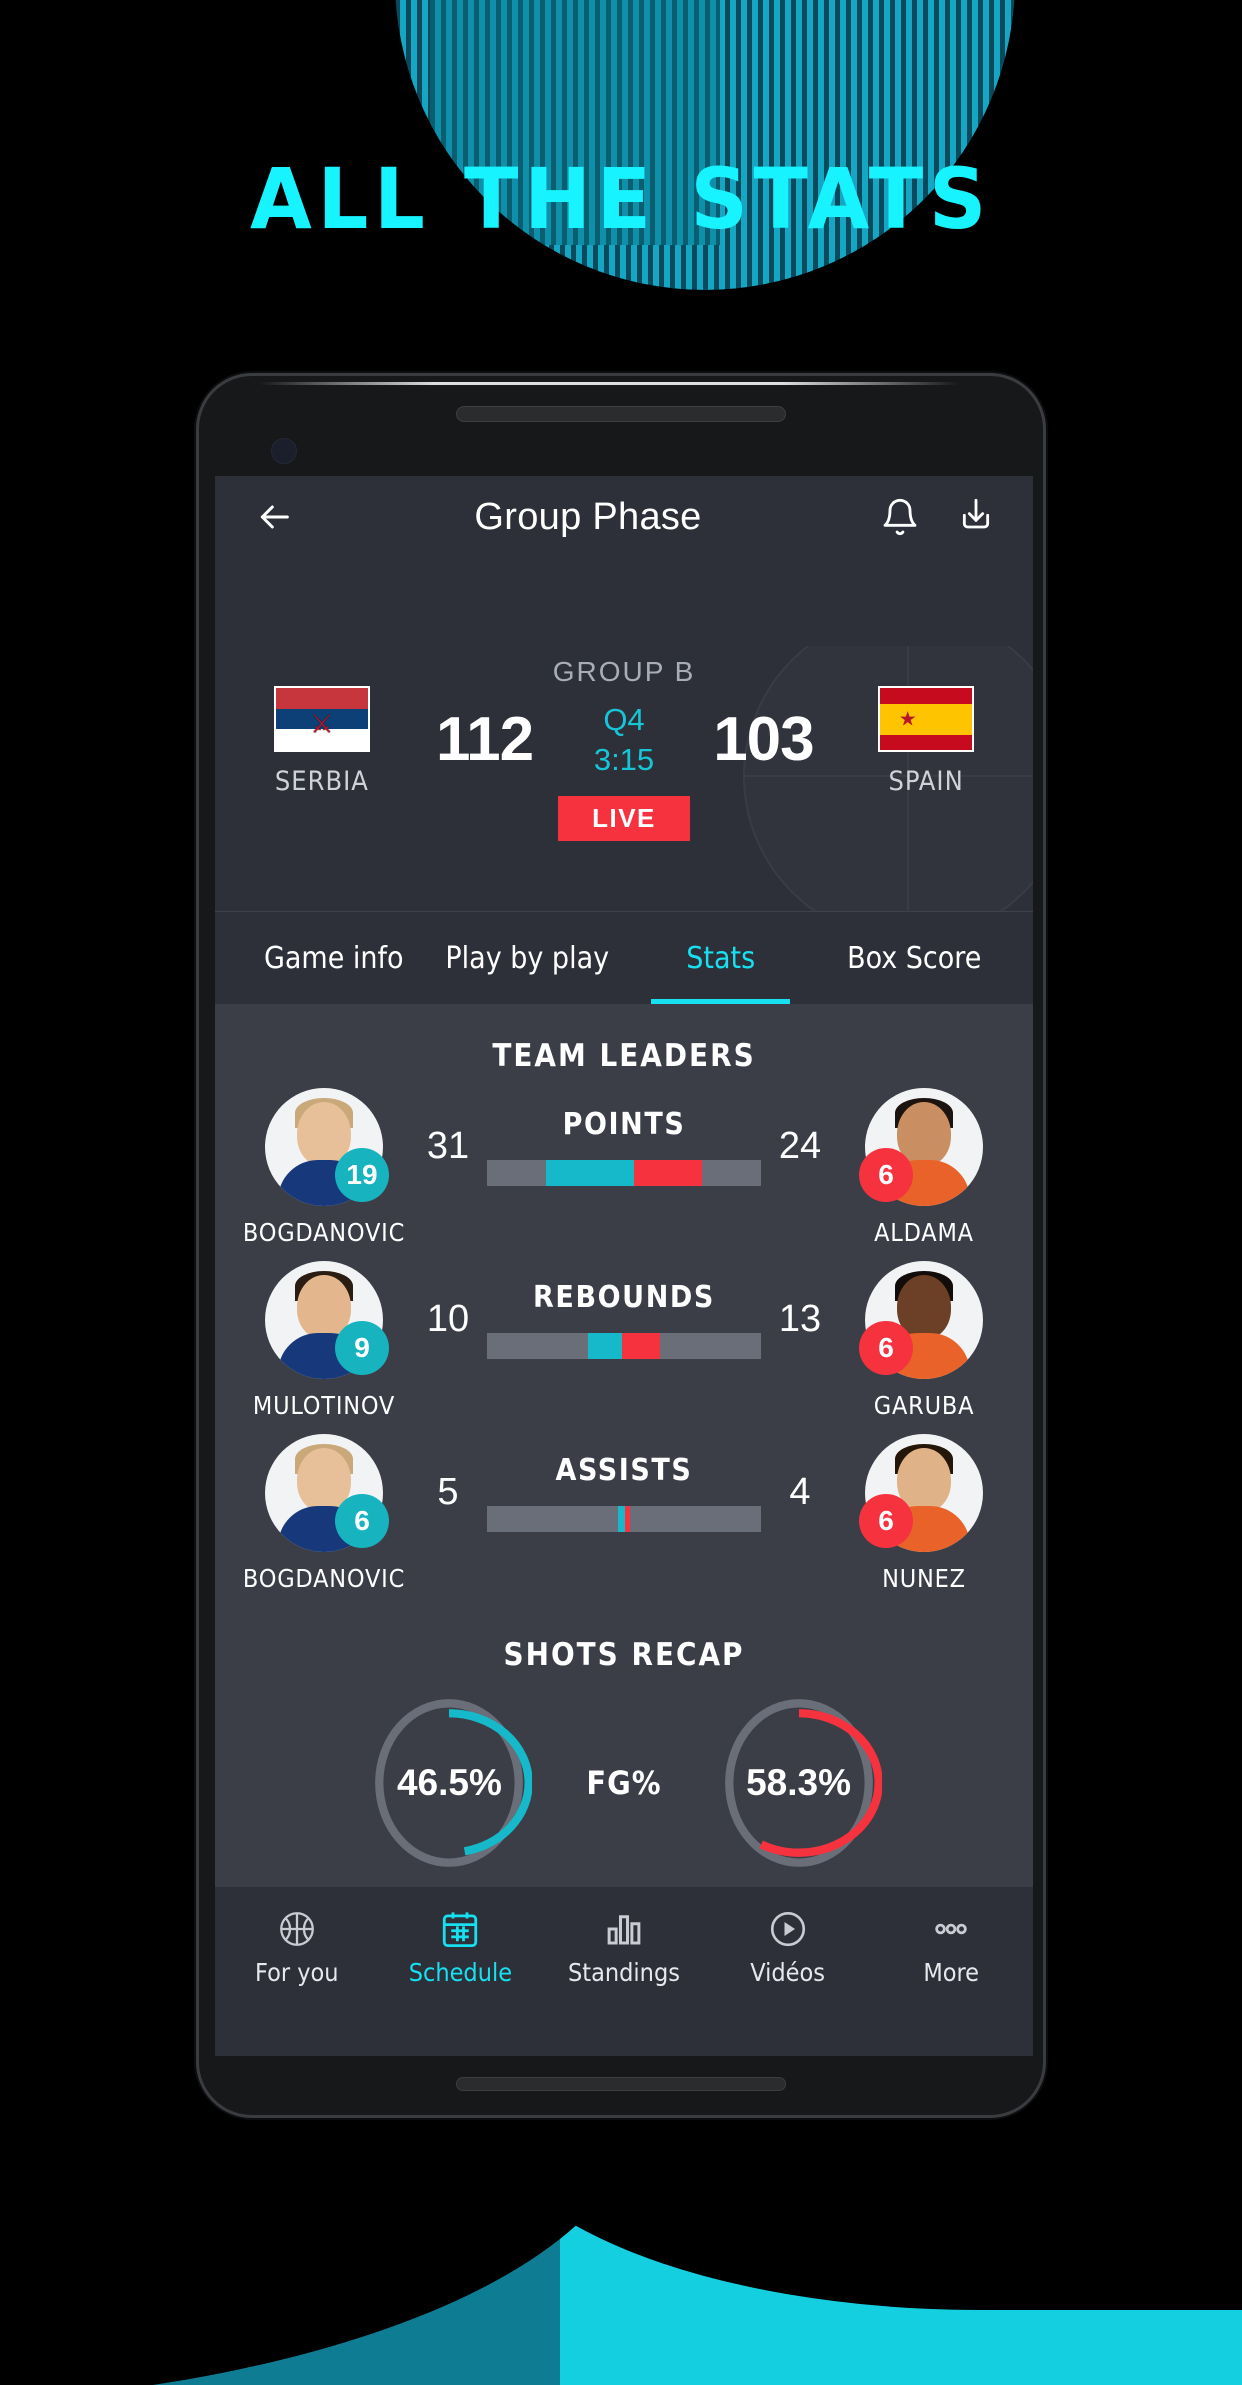 The height and width of the screenshot is (2385, 1242). I want to click on player-name: GARUBA, so click(924, 1405).